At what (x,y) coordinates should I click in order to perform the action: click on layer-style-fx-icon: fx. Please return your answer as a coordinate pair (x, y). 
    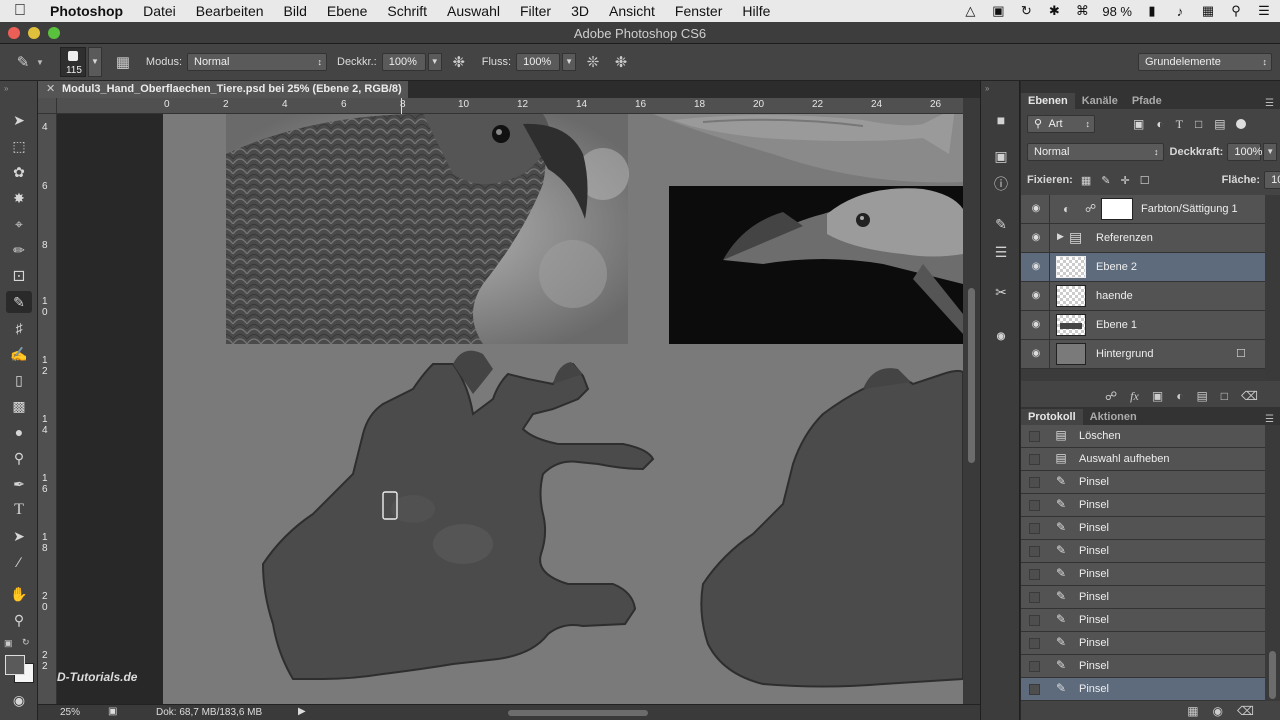
    Looking at the image, I should click on (1134, 396).